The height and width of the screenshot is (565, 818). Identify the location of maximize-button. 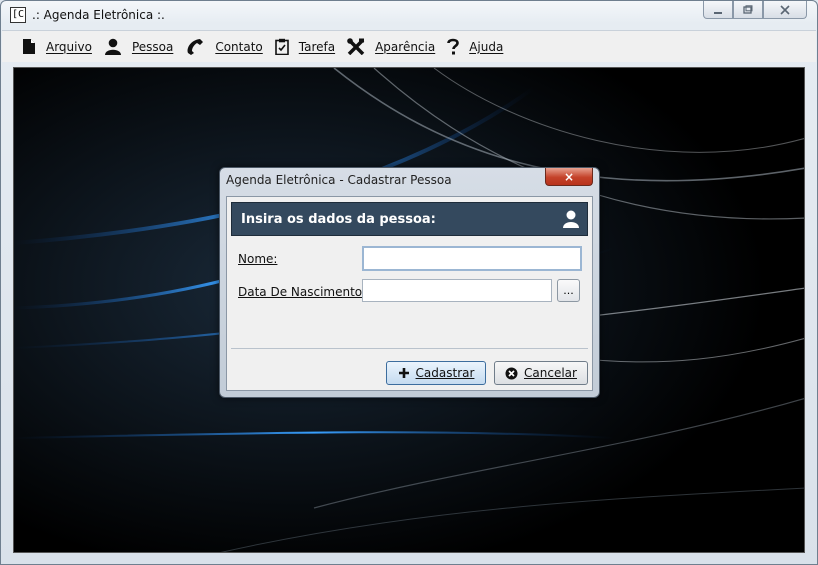
(748, 10).